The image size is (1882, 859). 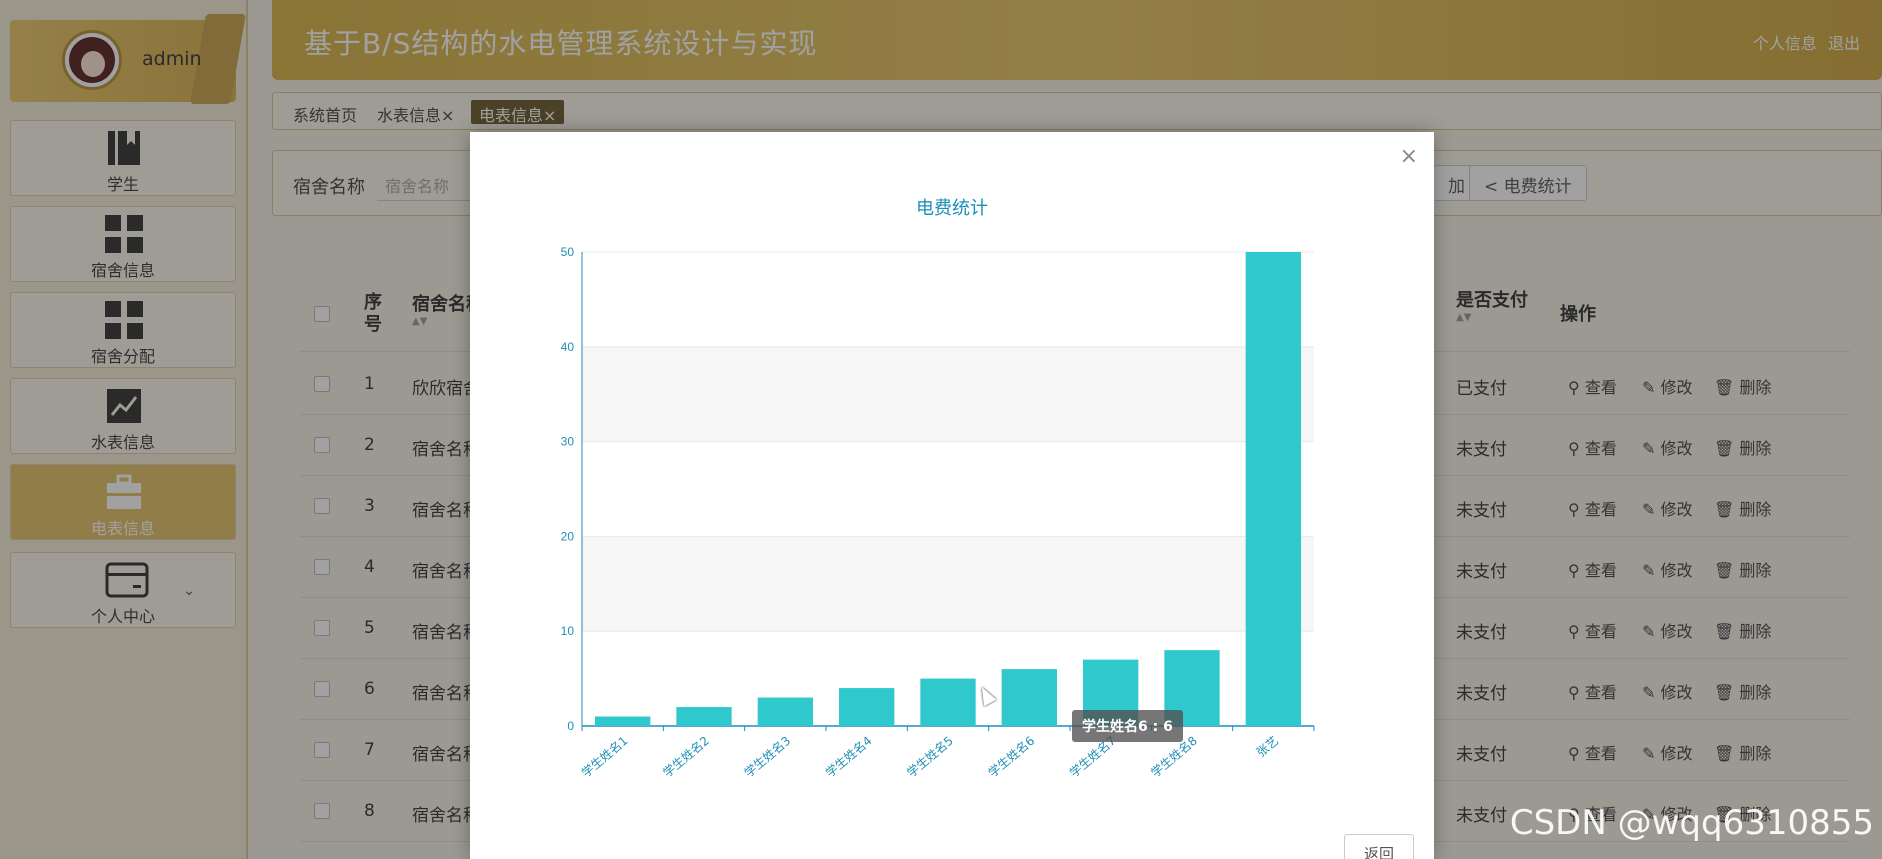 What do you see at coordinates (767, 756) in the screenshot?
I see `x-tick-label: 学生姓名3` at bounding box center [767, 756].